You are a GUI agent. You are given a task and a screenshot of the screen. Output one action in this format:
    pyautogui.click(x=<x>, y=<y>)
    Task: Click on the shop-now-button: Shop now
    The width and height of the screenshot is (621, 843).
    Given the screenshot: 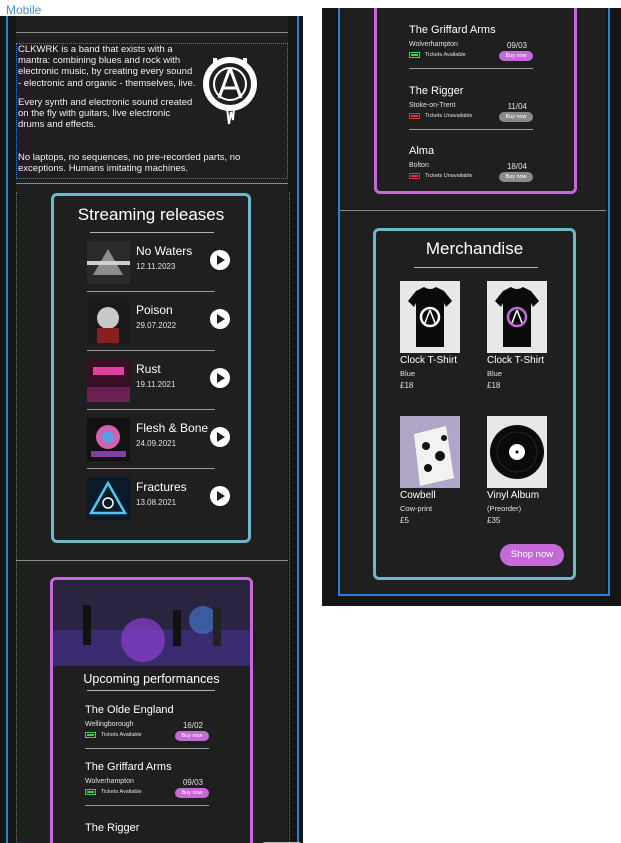 What is the action you would take?
    pyautogui.click(x=532, y=555)
    